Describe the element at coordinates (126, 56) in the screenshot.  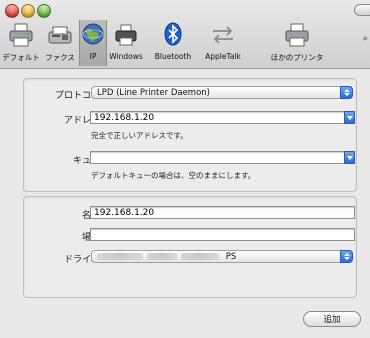
I see `toolbar-label: Windows` at that location.